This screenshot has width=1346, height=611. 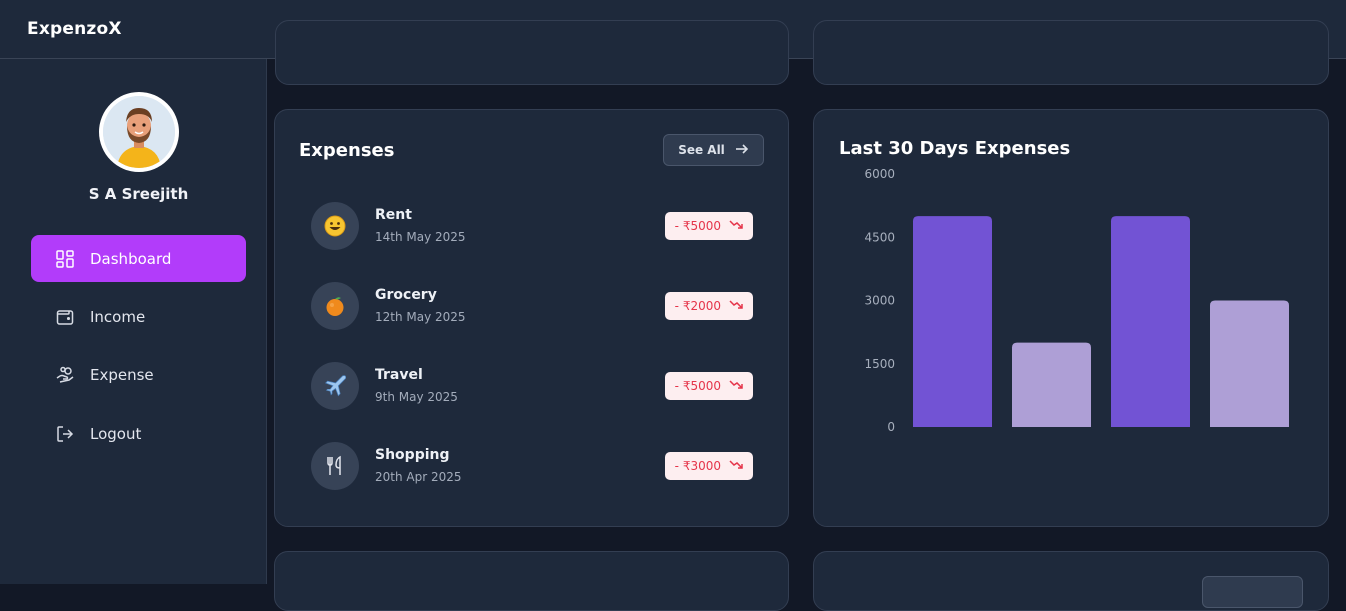 I want to click on list-item: Shopping 20th Apr 2025 - ₹3000, so click(x=532, y=467).